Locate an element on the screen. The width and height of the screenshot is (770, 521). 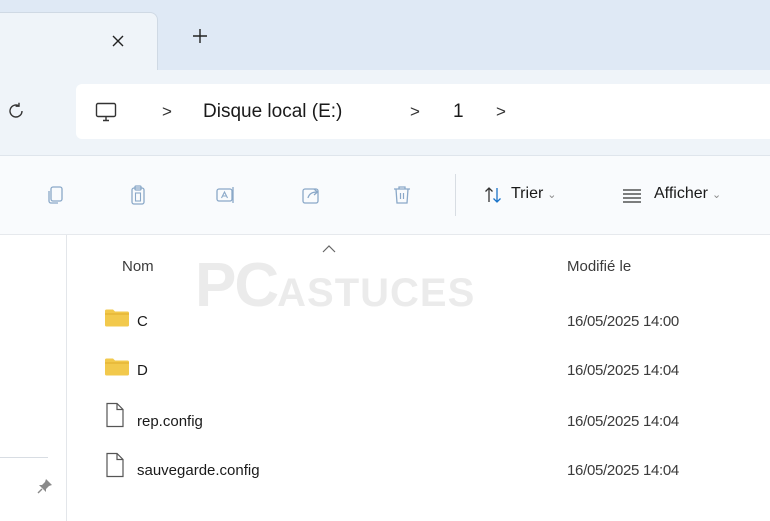
breadcrumb-disque-local: Disque local (E:) is located at coordinates (272, 112).